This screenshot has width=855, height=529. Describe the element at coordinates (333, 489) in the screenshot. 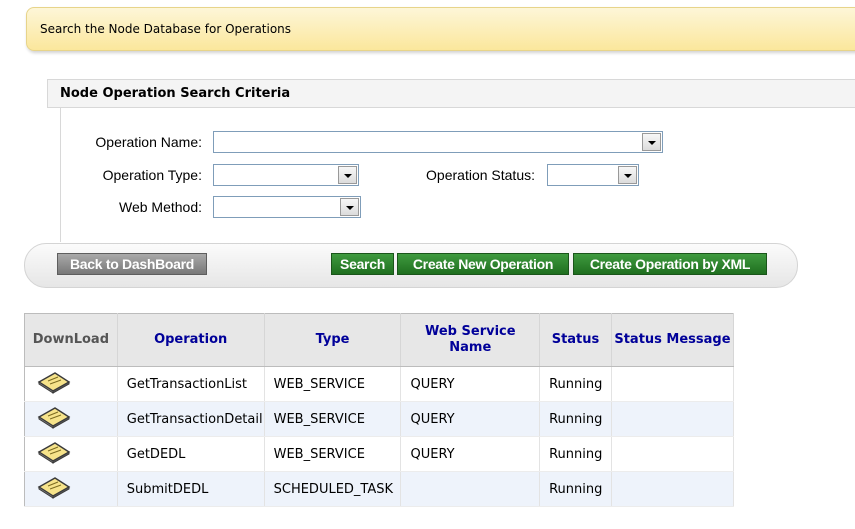

I see `type-cell: SCHEDULED_TASK` at that location.